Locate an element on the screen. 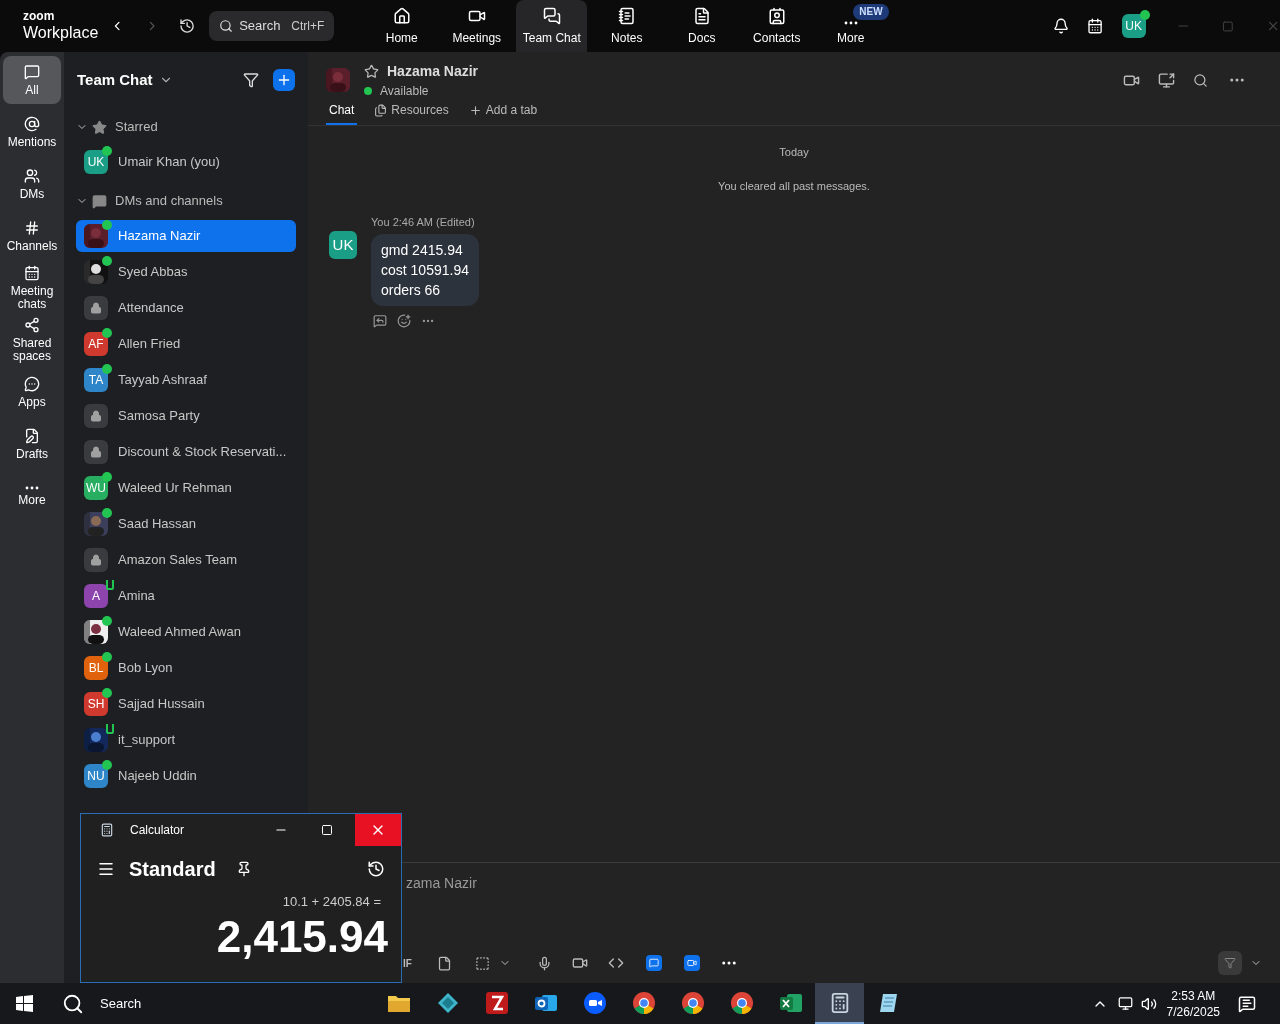 The height and width of the screenshot is (1024, 1280). plus-icon is located at coordinates (284, 80).